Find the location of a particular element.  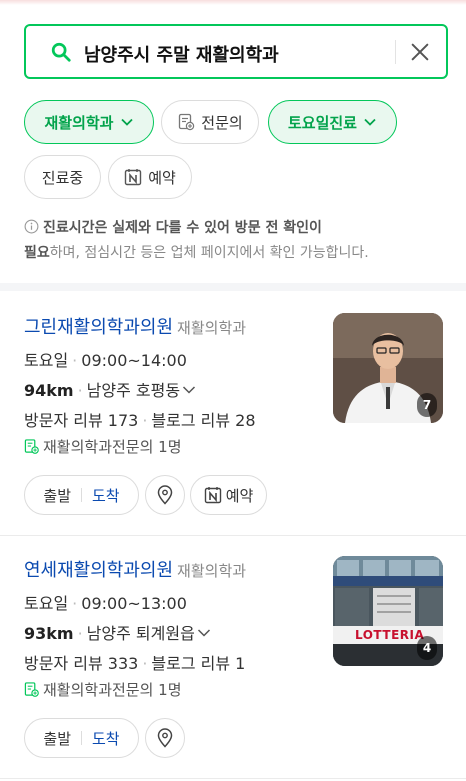

place-name: 연세재활의학과의원 is located at coordinates (98, 570).